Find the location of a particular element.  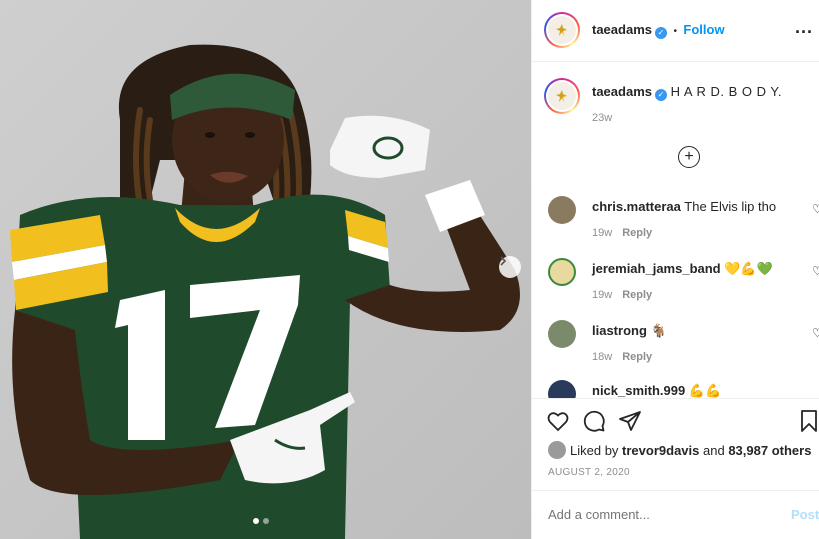

likes-count: 83,987 others is located at coordinates (769, 450).